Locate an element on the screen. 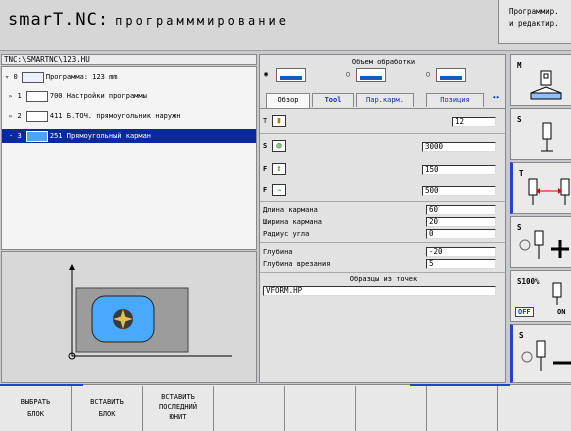  plunge-feed-icon: ↕ is located at coordinates (279, 169).